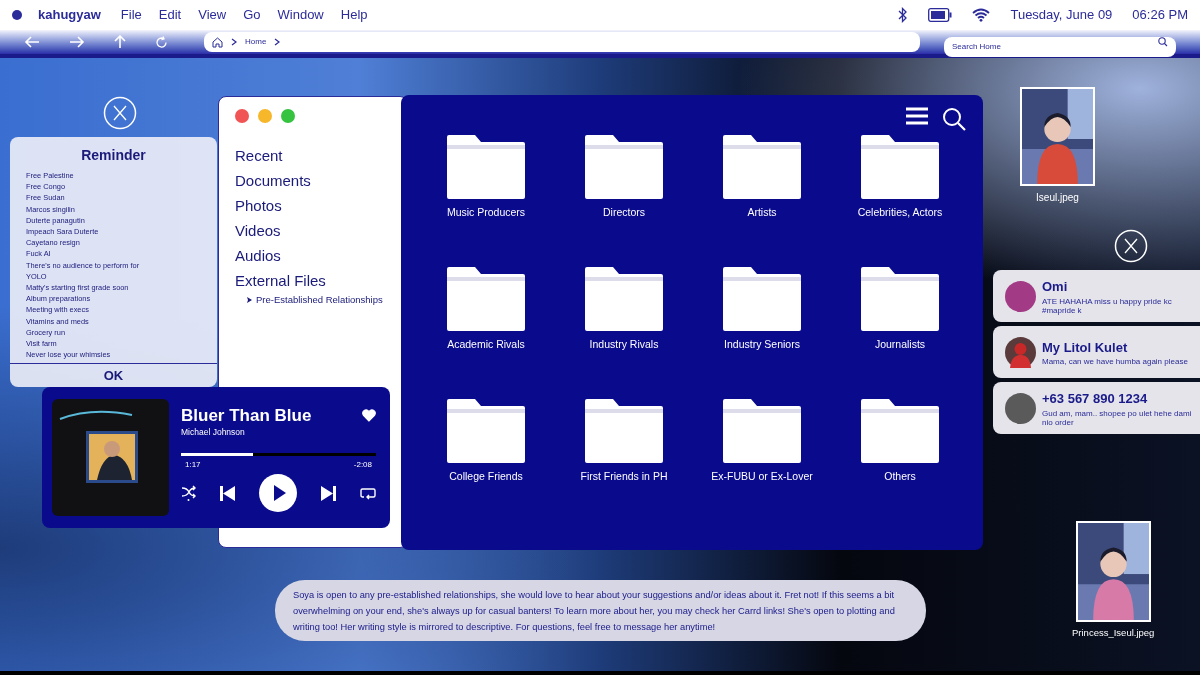  Describe the element at coordinates (594, 611) in the screenshot. I see `info-text: Soya is open to any pre-established relationships, she would love to hear about your suggestions and/or ideas about it. Fret not! If this seems a bit overwhelming on your end, she's always up for casual banters! To learn more about her, you may check her Carrd links! She's open to plotting and writing too! Her writing style is mirrored to descriptive. For questions, feel free to message her anytime!` at that location.